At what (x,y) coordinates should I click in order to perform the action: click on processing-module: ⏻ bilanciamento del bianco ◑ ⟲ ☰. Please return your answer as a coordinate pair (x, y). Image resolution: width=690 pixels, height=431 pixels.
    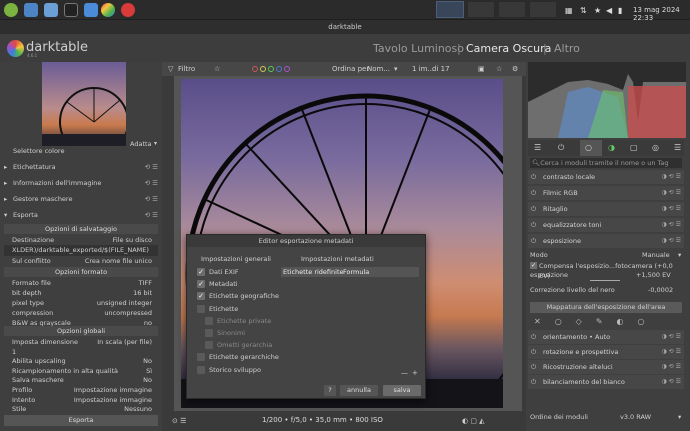
    Looking at the image, I should click on (606, 382).